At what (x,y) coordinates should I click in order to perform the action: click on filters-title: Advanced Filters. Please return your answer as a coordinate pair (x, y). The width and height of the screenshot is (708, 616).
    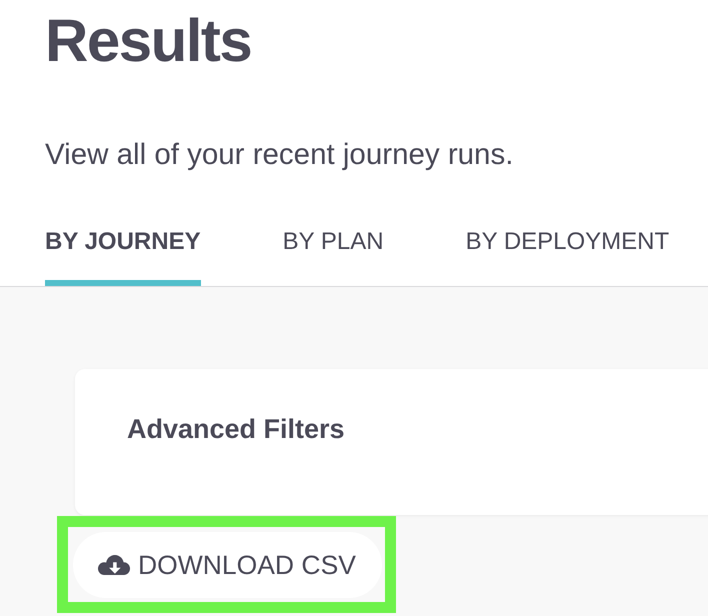
    Looking at the image, I should click on (236, 429).